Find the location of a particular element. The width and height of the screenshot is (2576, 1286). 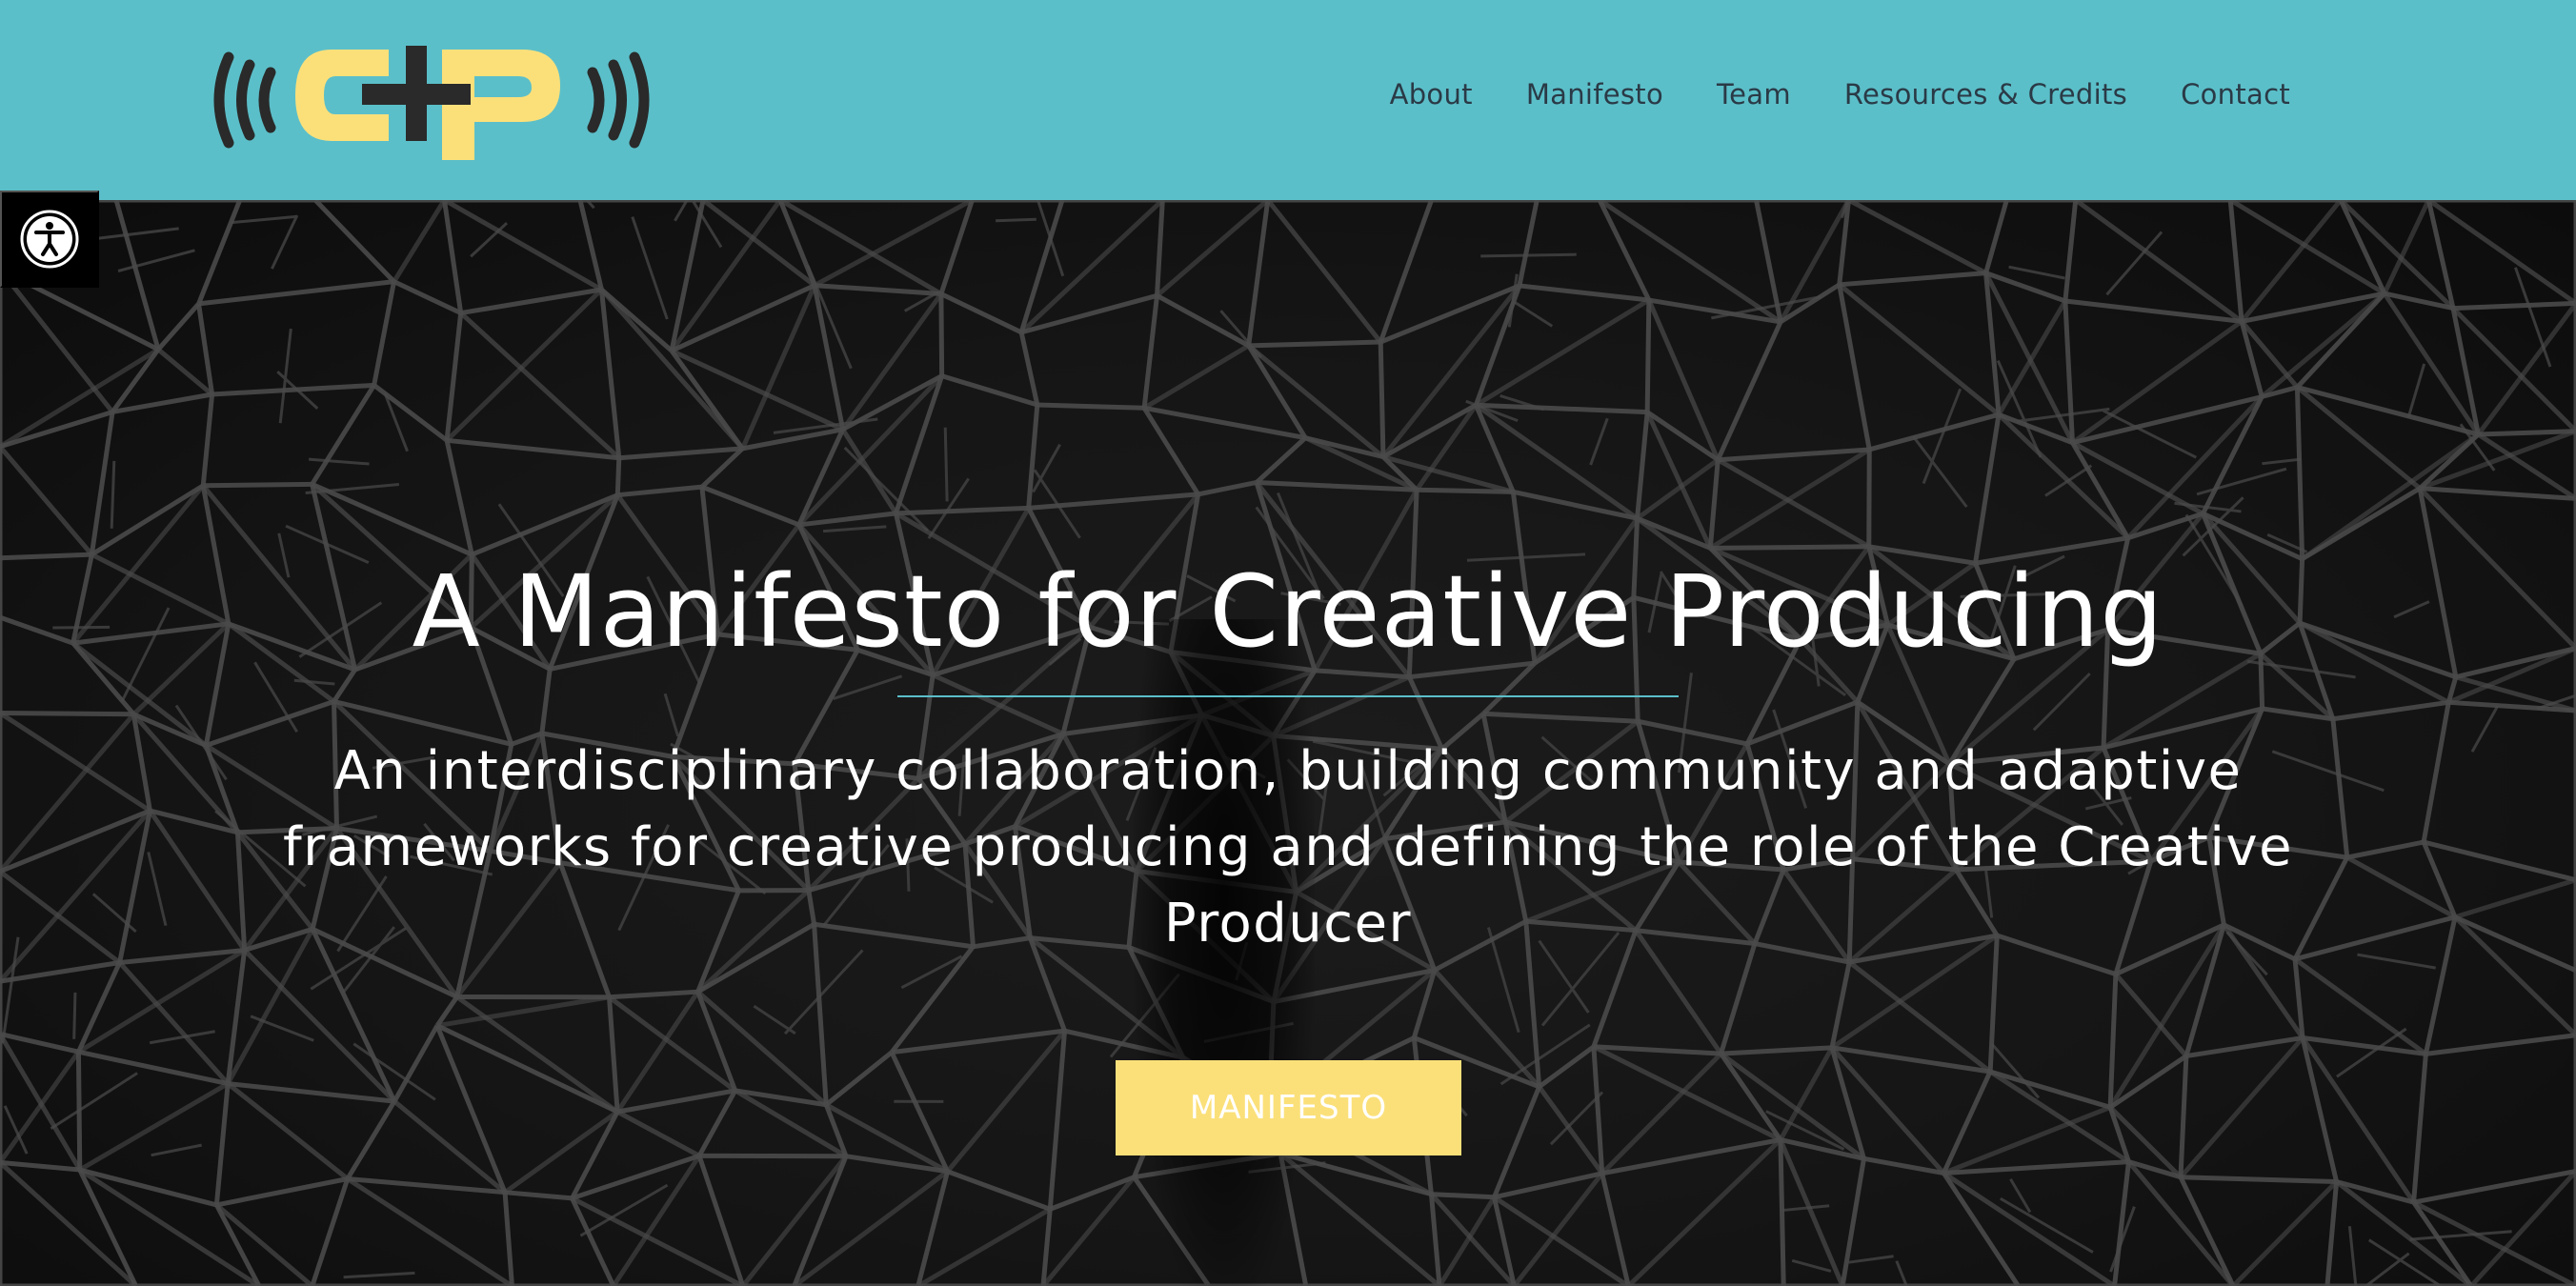

nav-link-about: About is located at coordinates (1431, 94).